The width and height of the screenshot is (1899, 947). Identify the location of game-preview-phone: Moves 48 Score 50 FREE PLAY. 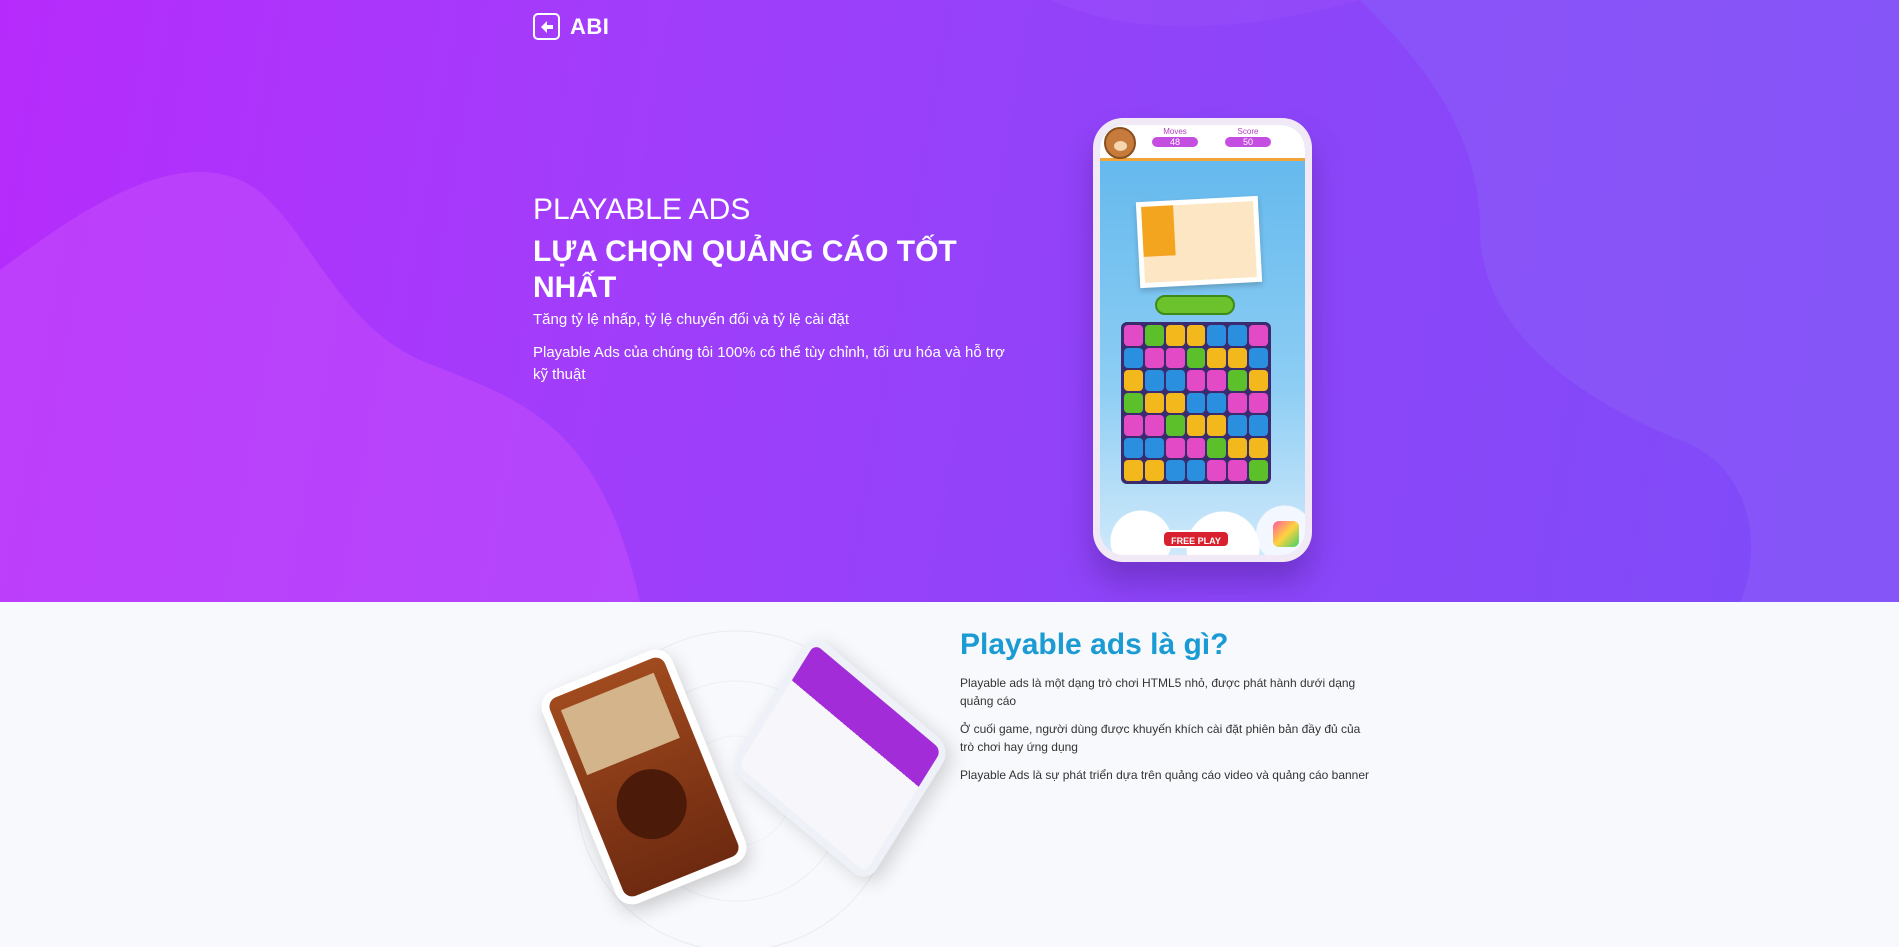
(1202, 340).